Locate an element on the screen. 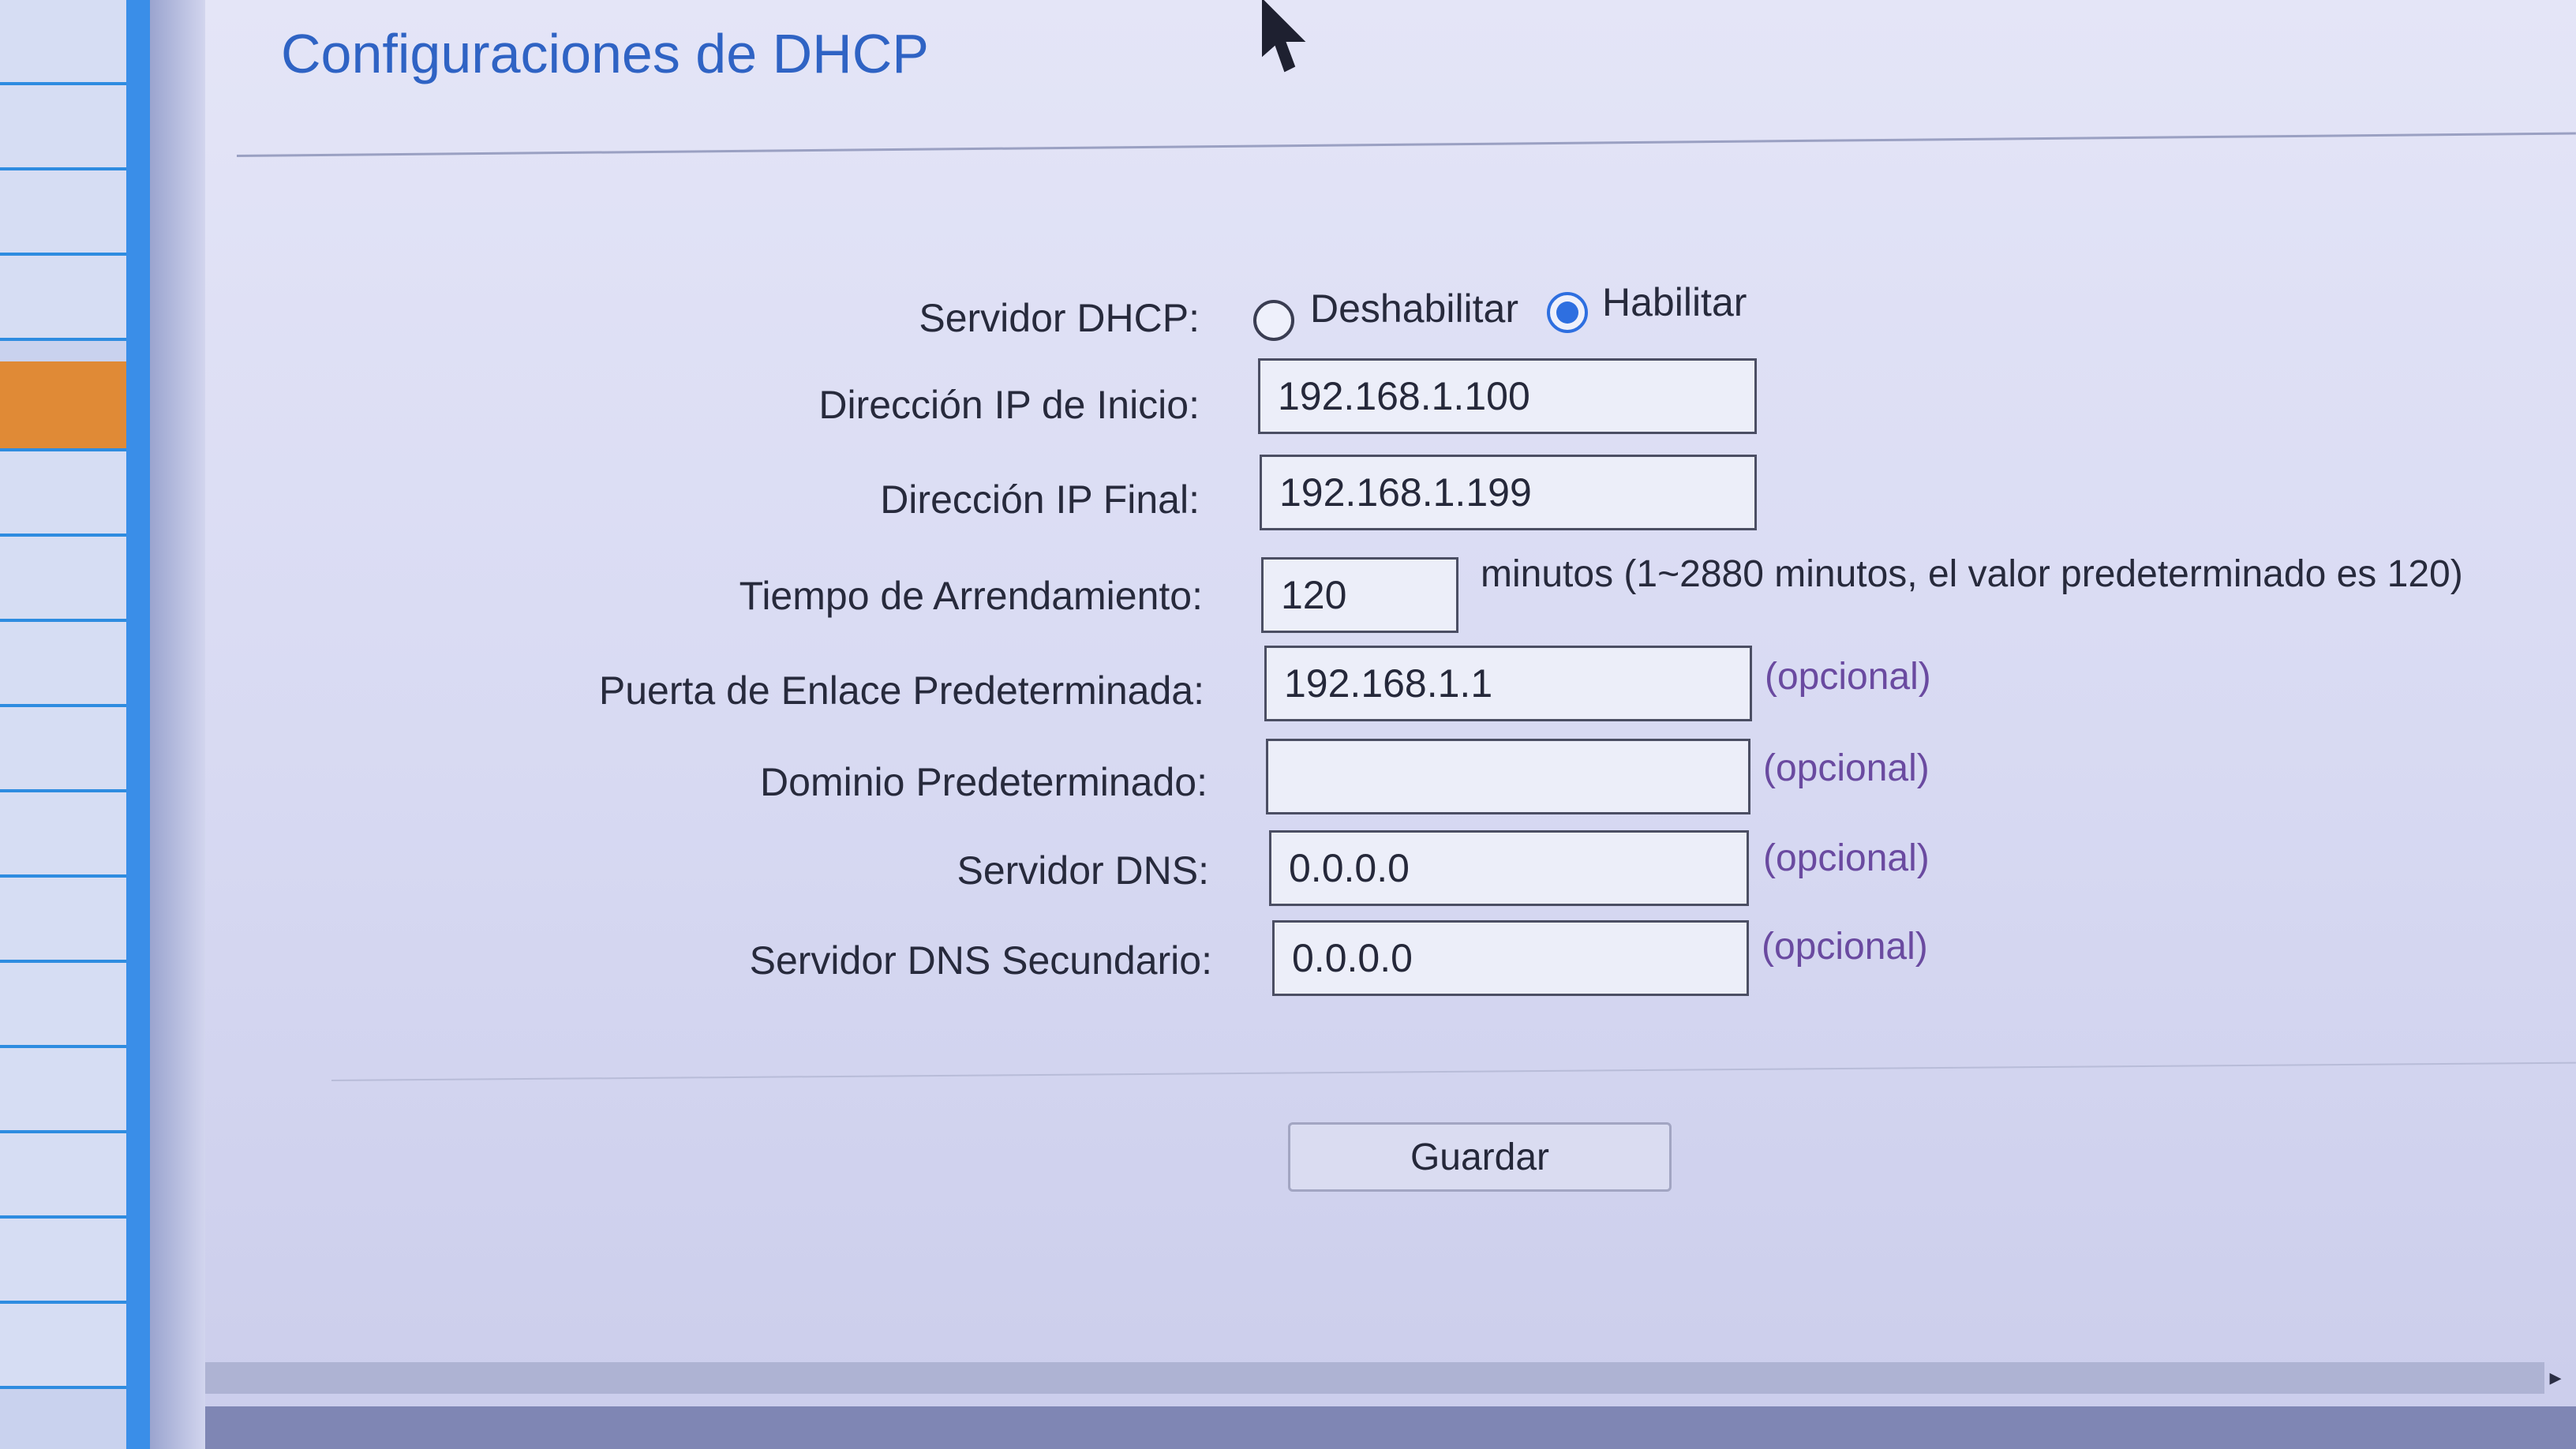  save-button: Guardar is located at coordinates (1480, 1157).